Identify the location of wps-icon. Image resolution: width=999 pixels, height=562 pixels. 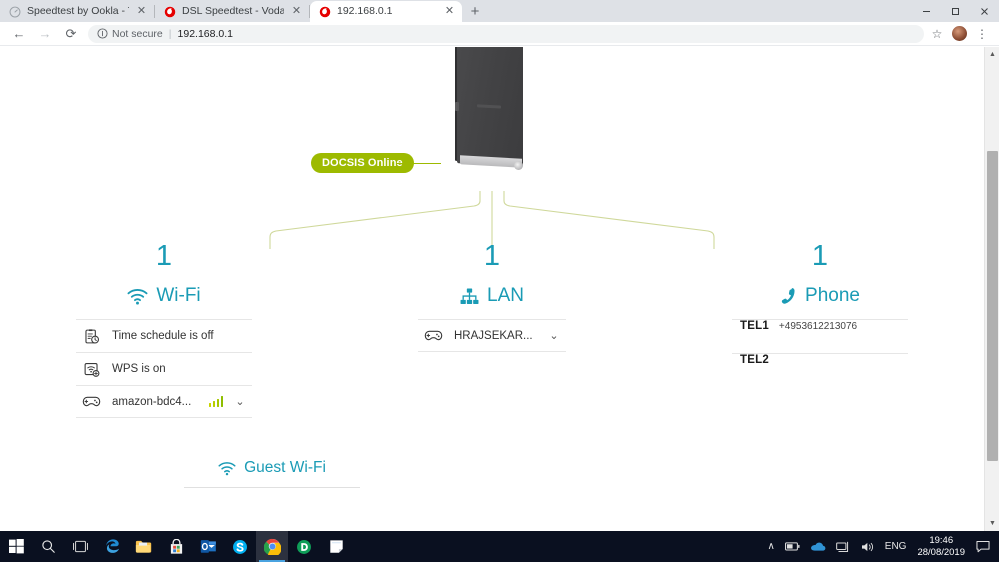
(91, 369).